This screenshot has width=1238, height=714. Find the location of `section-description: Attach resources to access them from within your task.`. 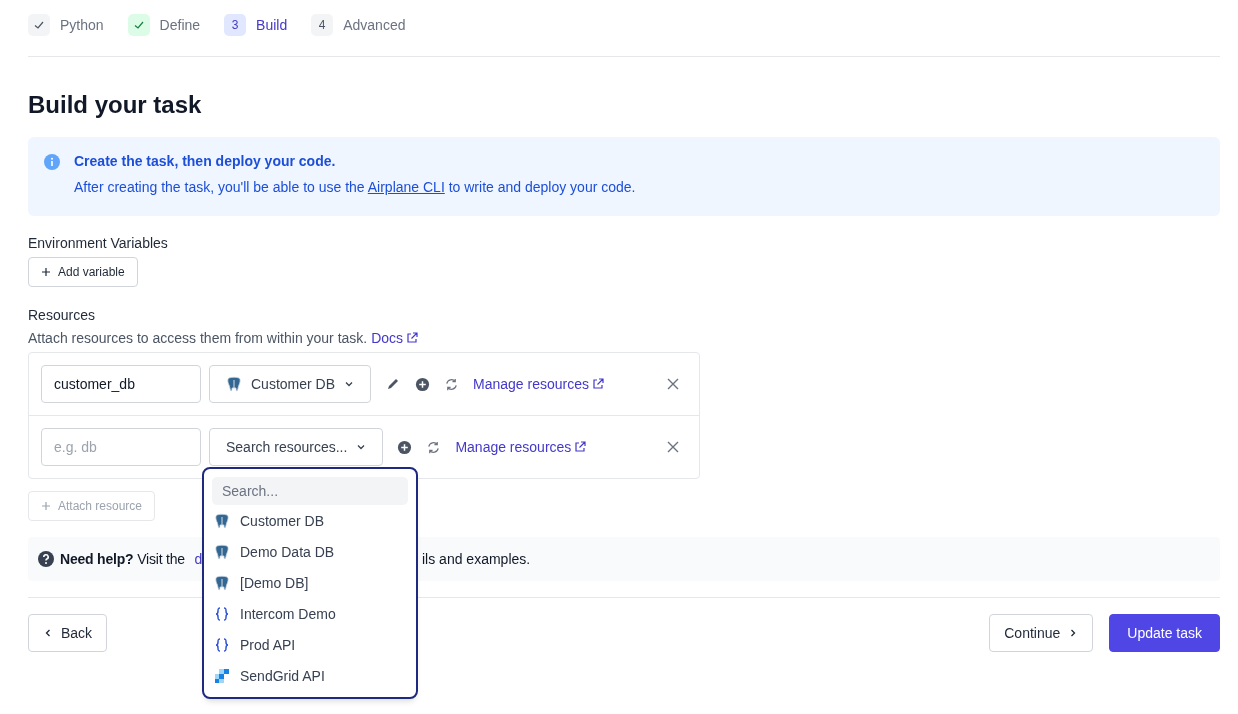

section-description: Attach resources to access them from within your task. is located at coordinates (198, 338).